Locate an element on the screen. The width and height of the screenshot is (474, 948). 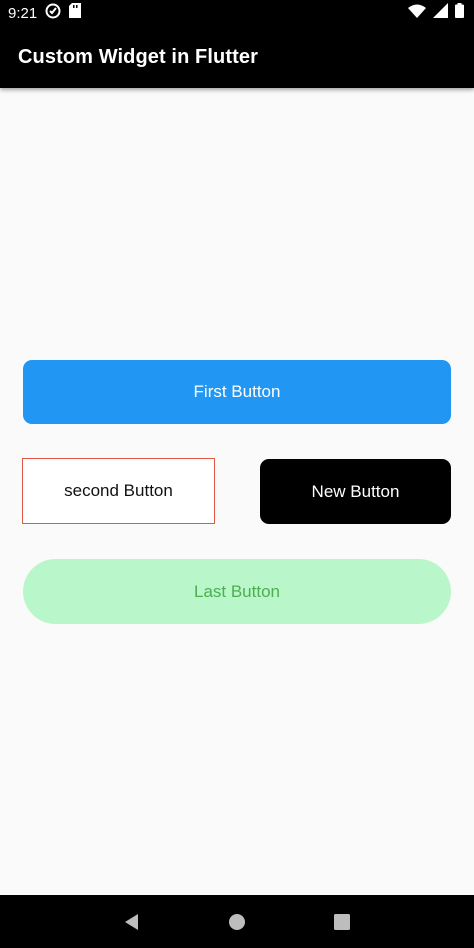
battery-icon is located at coordinates (459, 13).